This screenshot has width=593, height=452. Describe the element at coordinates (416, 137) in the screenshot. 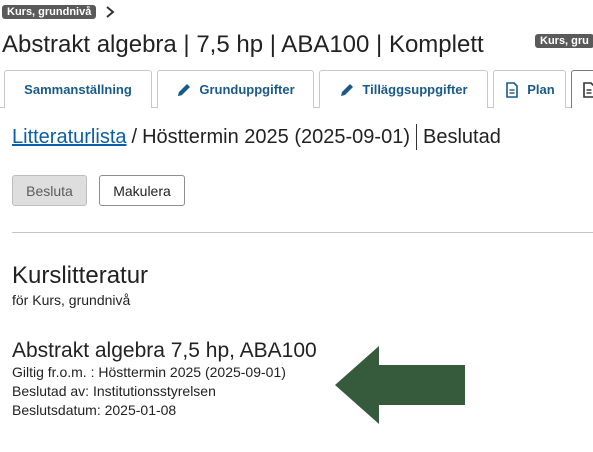

I see `header-divider` at that location.